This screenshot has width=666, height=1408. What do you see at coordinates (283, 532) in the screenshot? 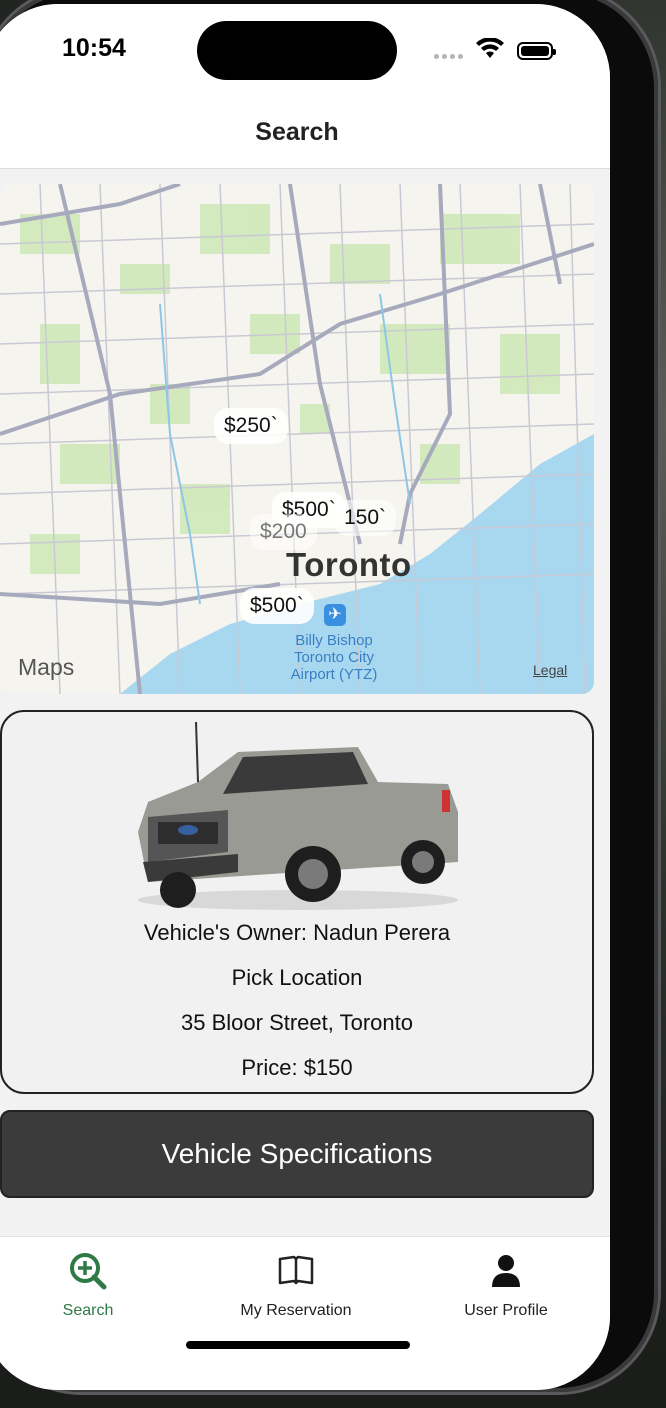
I see `price-pin: $200` at bounding box center [283, 532].